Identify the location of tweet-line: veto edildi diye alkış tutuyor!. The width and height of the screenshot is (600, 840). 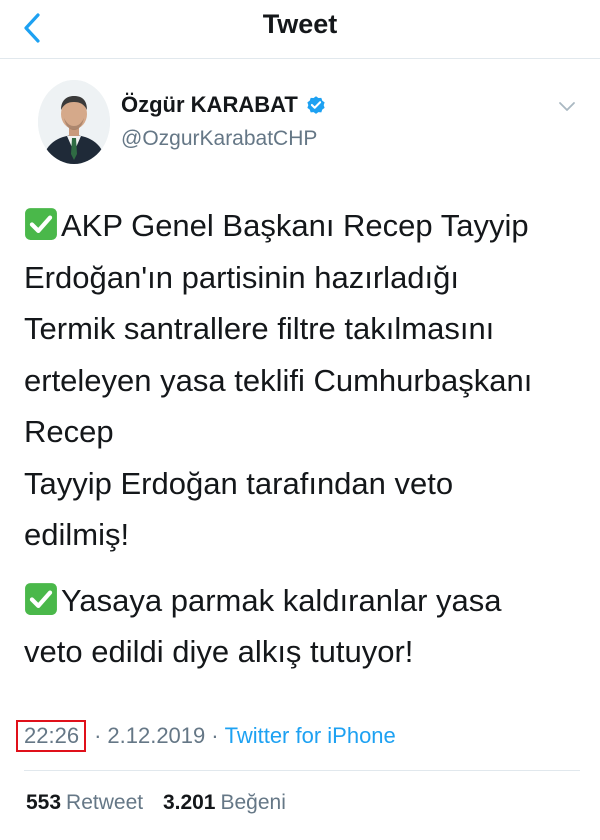
(219, 651).